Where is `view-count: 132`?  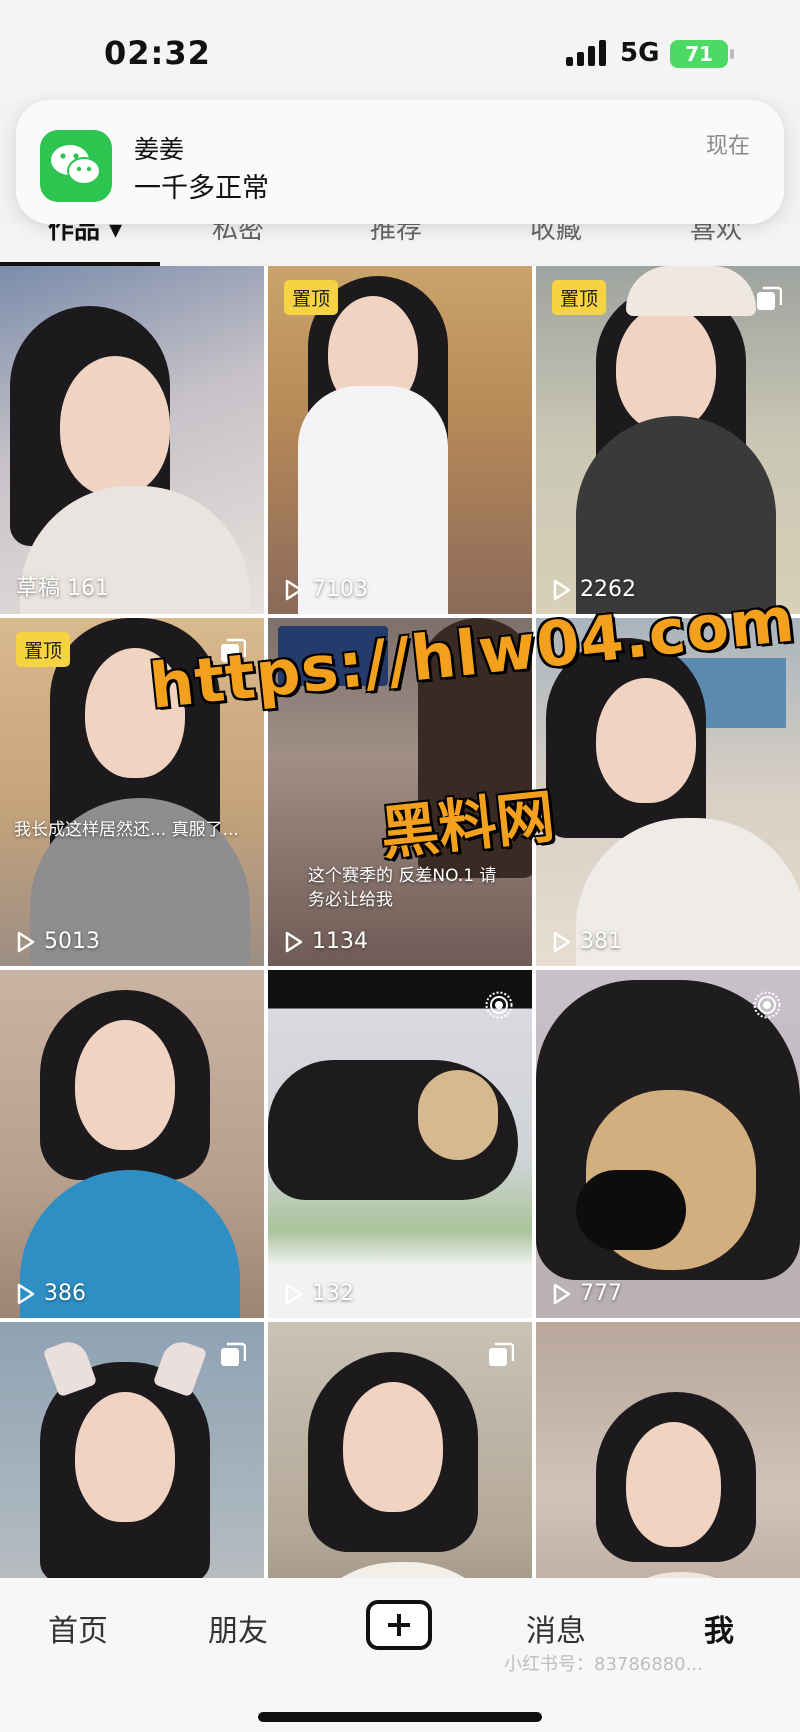 view-count: 132 is located at coordinates (333, 1293).